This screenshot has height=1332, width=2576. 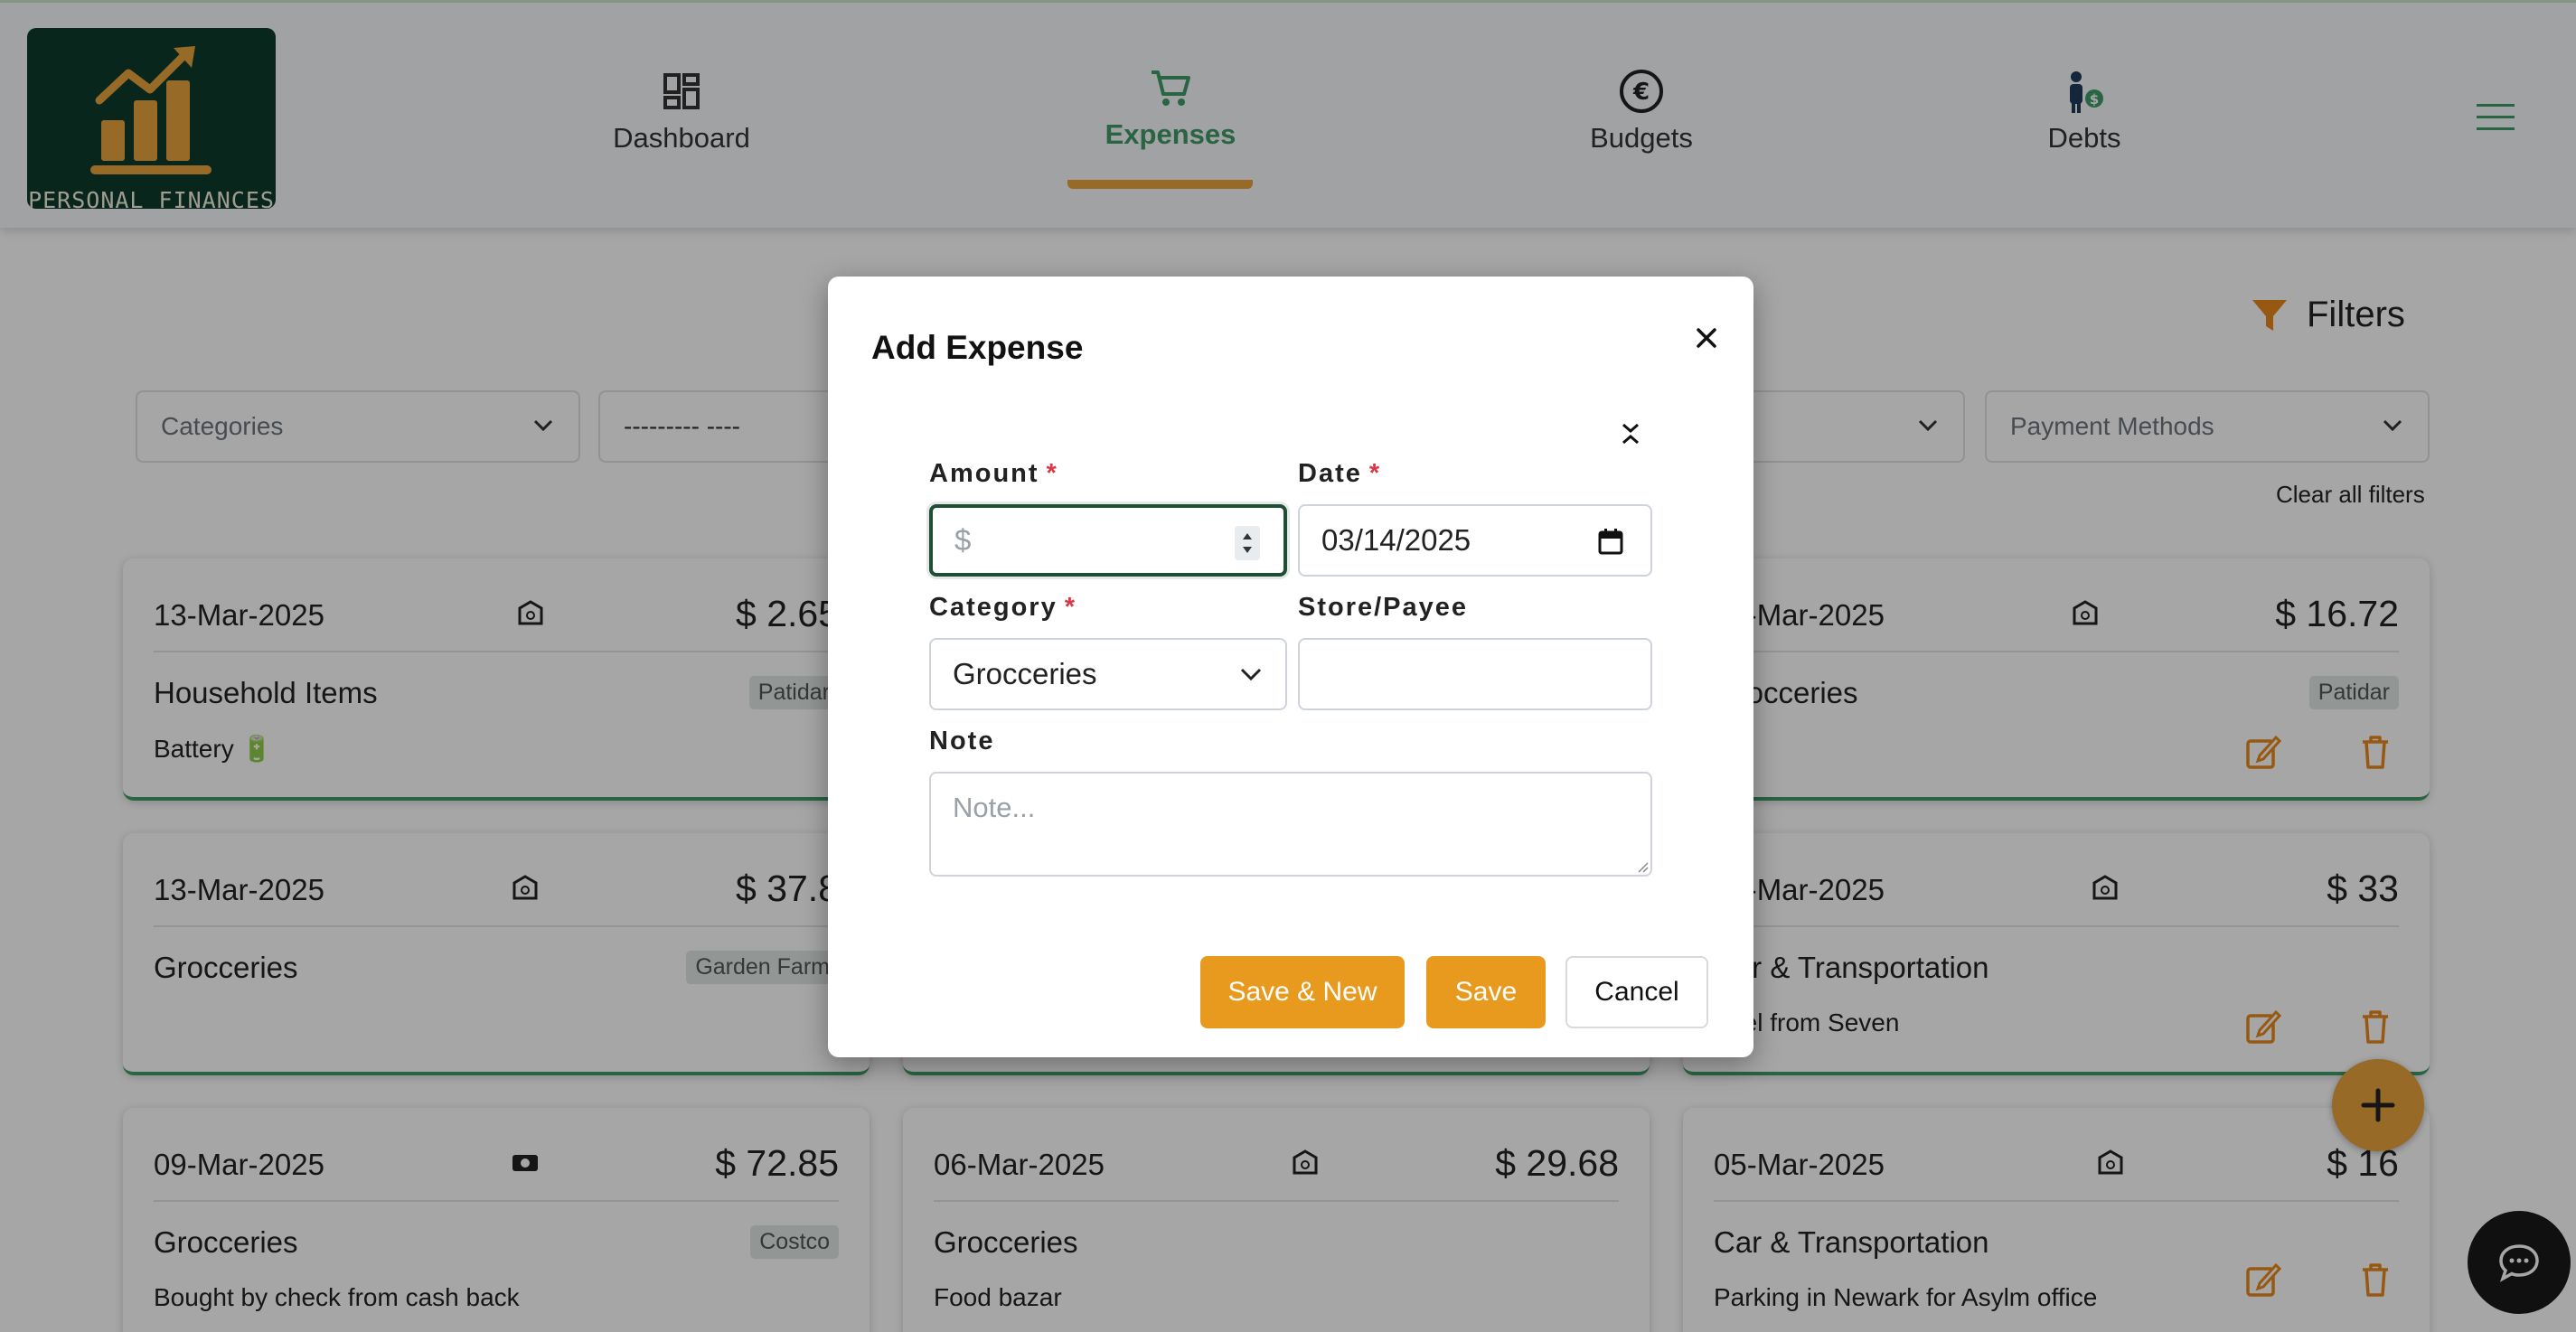 I want to click on chevron-down-icon, so click(x=1251, y=675).